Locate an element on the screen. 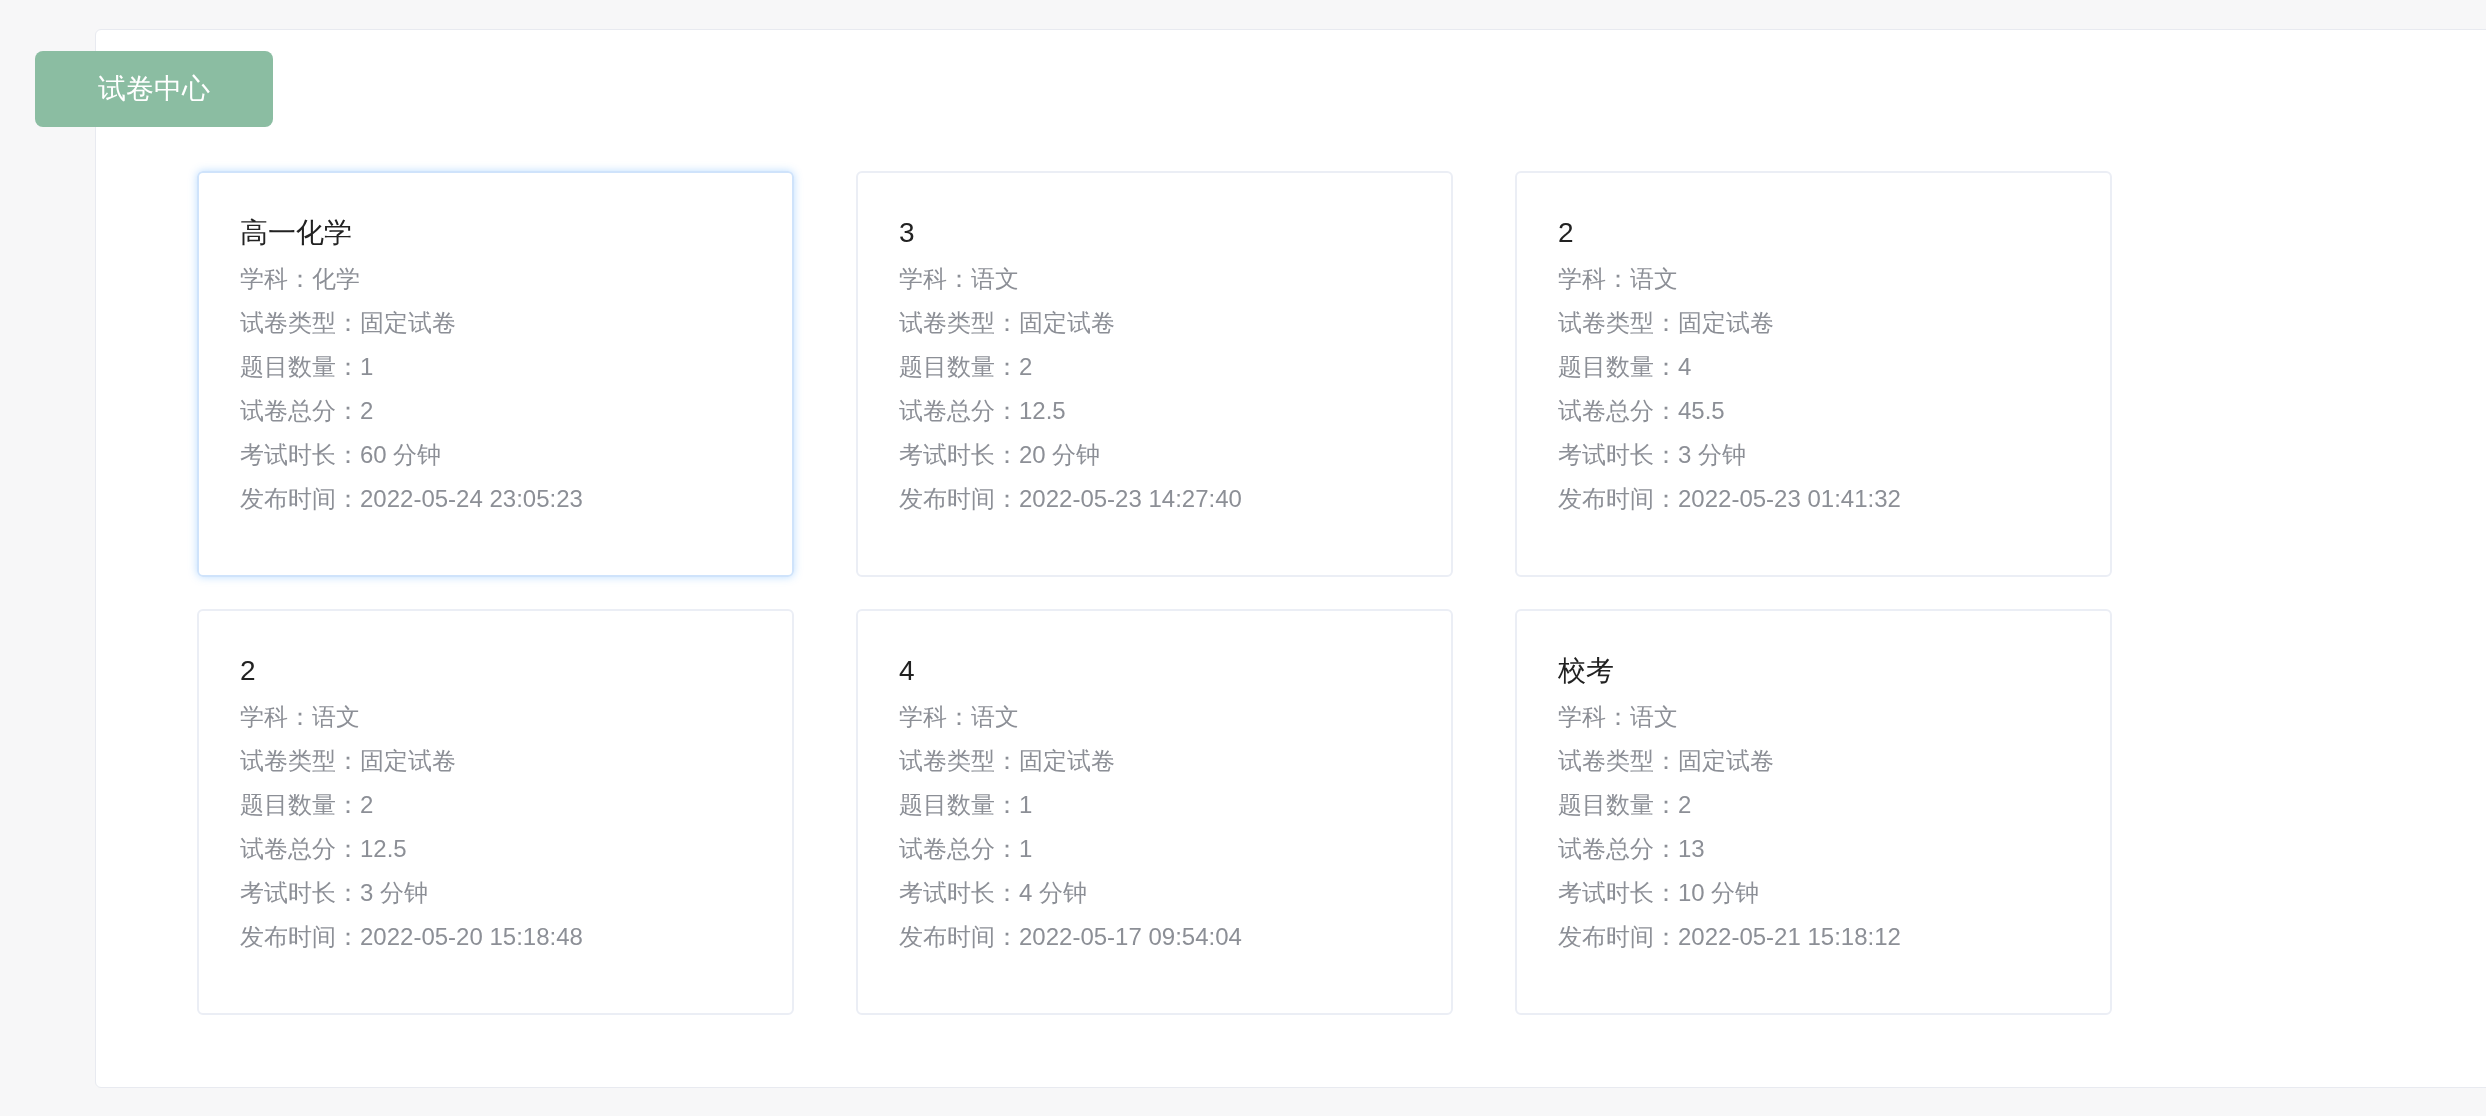 This screenshot has width=2486, height=1116. paper-card: 4 学科：语文 试卷类型：固定试卷 题目数量：1 试卷总分：1 考试时长：4 分钟 发布时间：2022-05-17 09:54:04 is located at coordinates (1154, 812).